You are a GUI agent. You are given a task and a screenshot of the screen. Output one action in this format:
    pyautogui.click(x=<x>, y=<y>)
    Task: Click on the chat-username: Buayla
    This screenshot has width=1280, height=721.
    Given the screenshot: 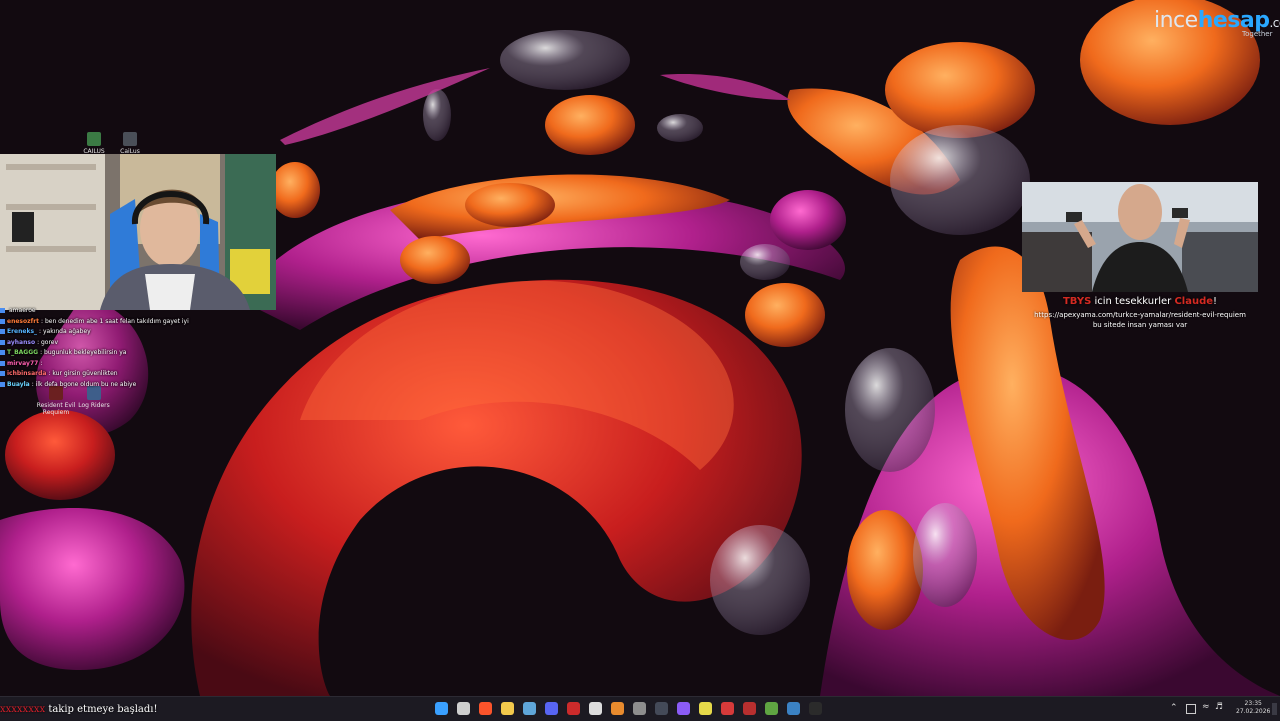 What is the action you would take?
    pyautogui.click(x=18, y=384)
    